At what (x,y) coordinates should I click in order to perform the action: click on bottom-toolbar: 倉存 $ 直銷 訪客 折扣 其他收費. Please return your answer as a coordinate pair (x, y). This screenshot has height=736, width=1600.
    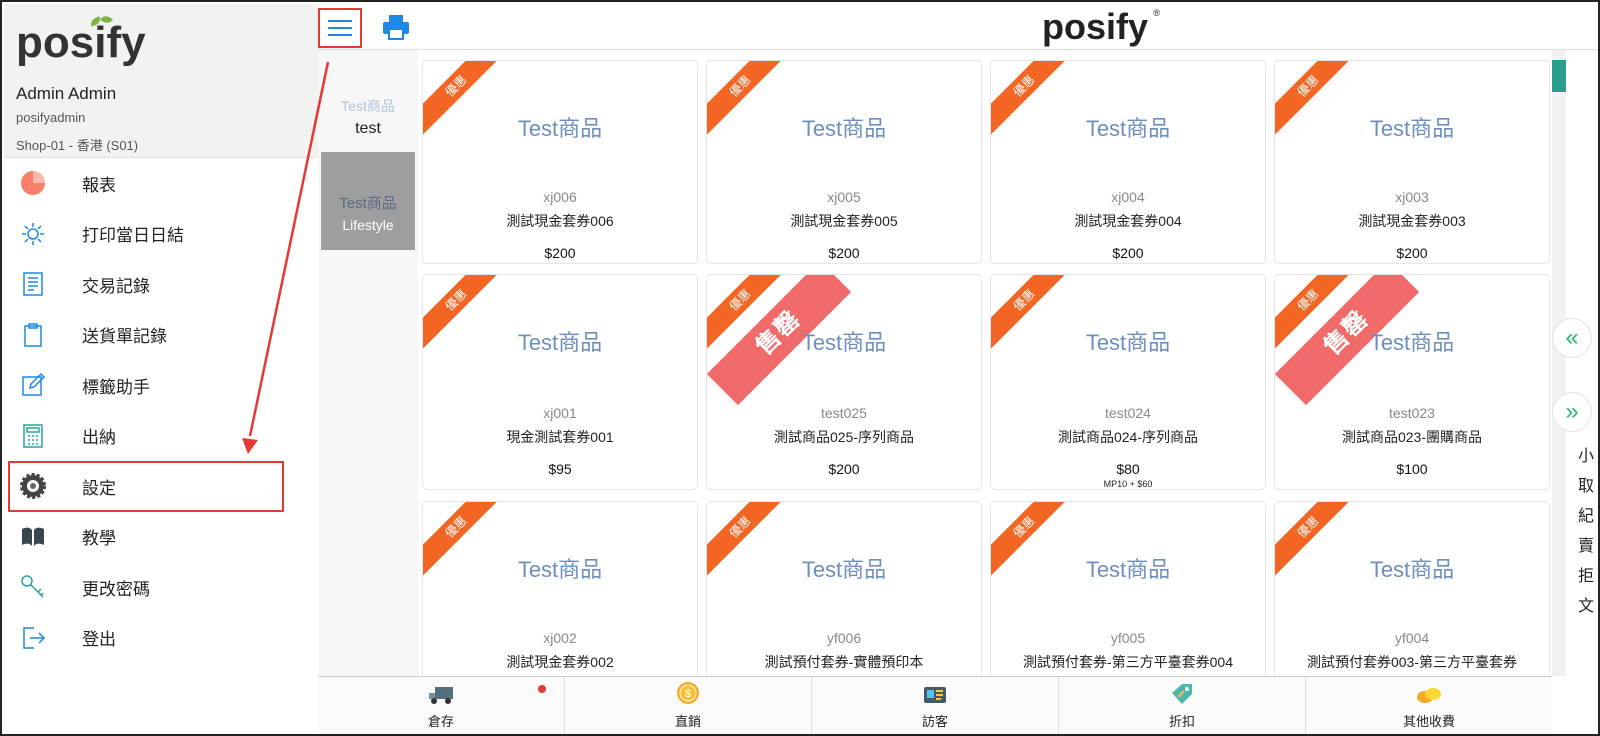
    Looking at the image, I should click on (935, 705).